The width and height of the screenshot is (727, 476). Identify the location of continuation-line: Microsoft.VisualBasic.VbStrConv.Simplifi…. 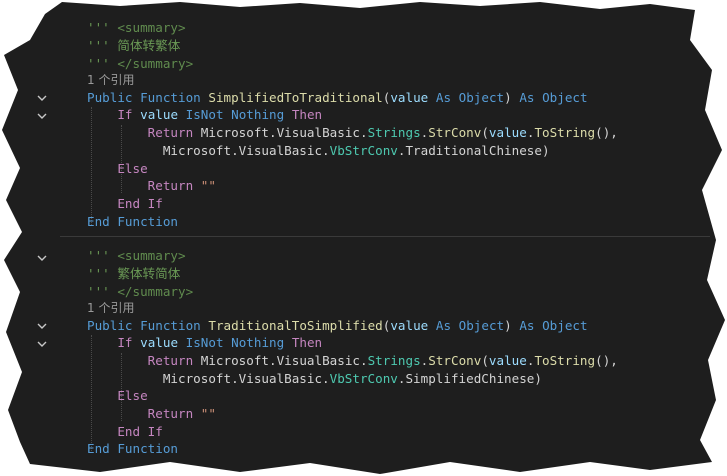
(314, 379).